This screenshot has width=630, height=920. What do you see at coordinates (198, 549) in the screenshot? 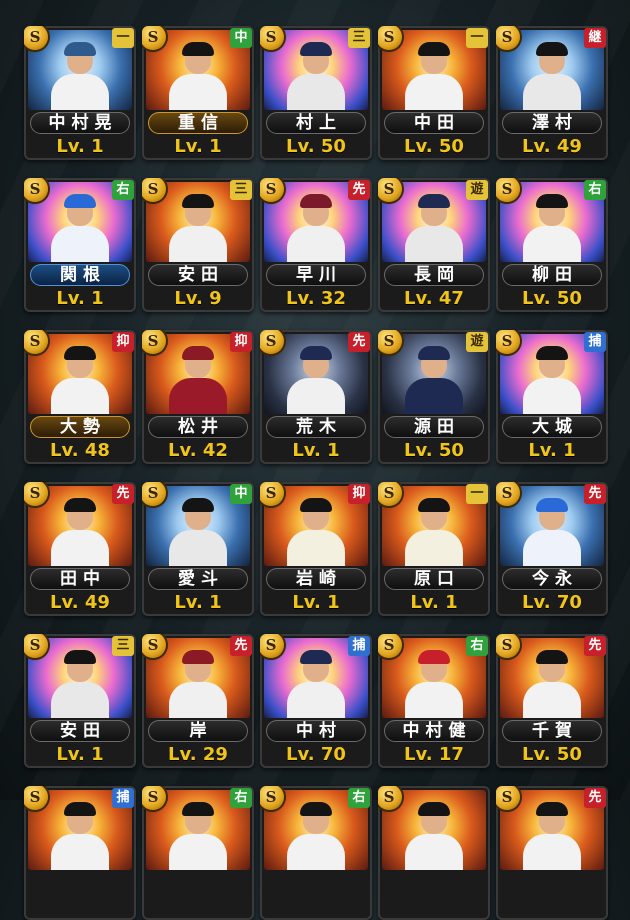
I see `player-card: S 中愛斗 Lv. 1` at bounding box center [198, 549].